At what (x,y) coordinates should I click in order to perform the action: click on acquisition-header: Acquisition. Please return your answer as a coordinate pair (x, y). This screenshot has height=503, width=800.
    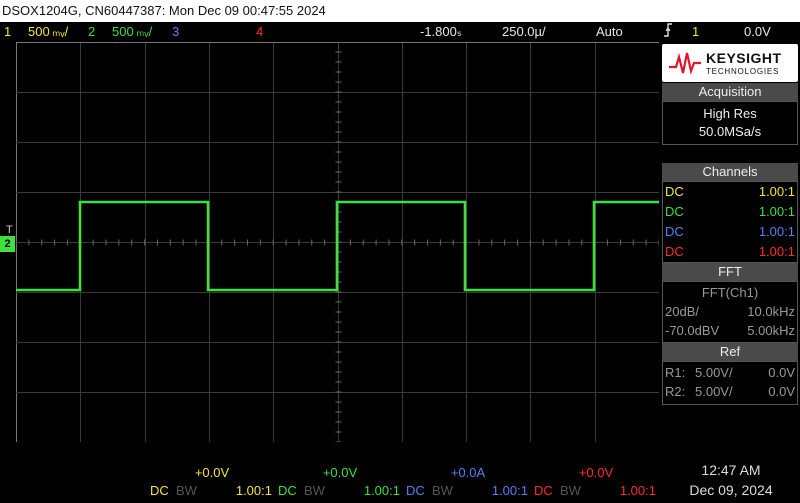
    Looking at the image, I should click on (730, 92).